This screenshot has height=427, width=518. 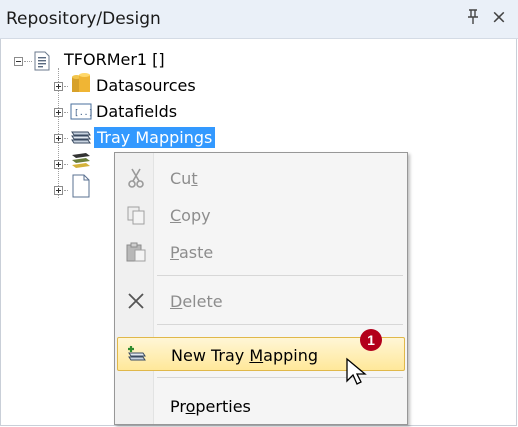 I want to click on menu-item-cut: Cut, so click(x=261, y=178).